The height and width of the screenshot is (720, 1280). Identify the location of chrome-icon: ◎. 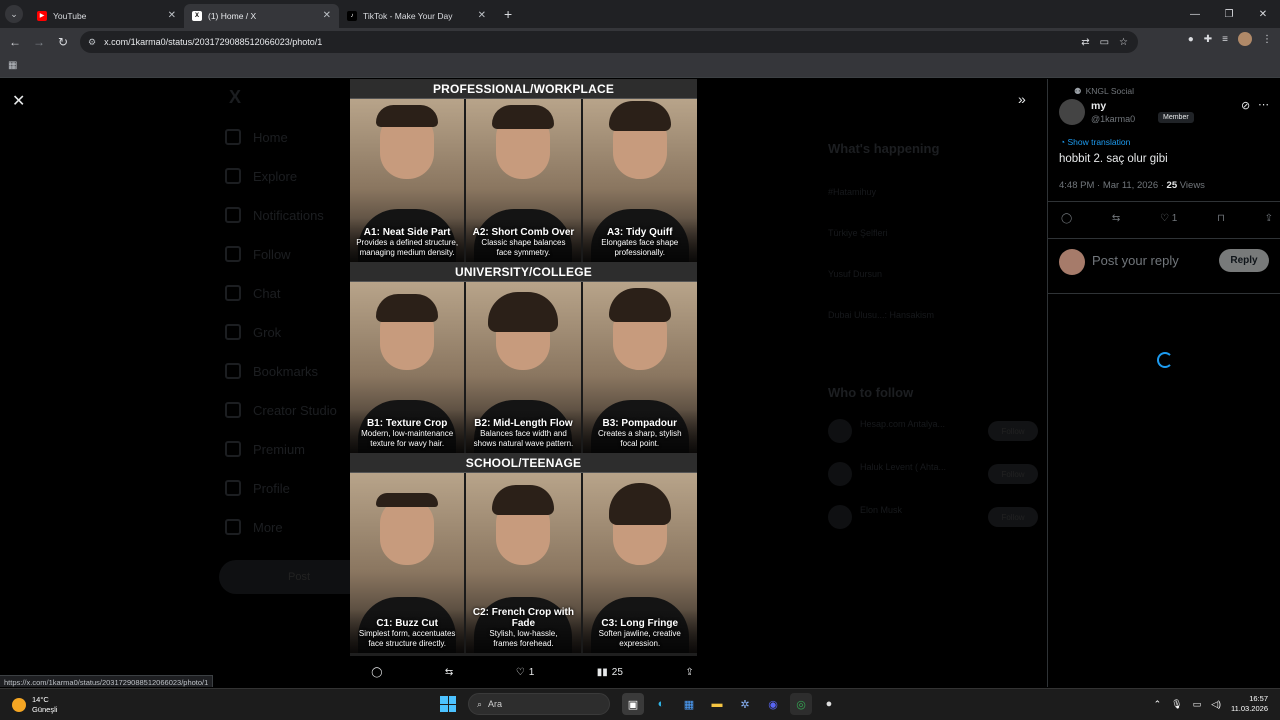
(801, 704).